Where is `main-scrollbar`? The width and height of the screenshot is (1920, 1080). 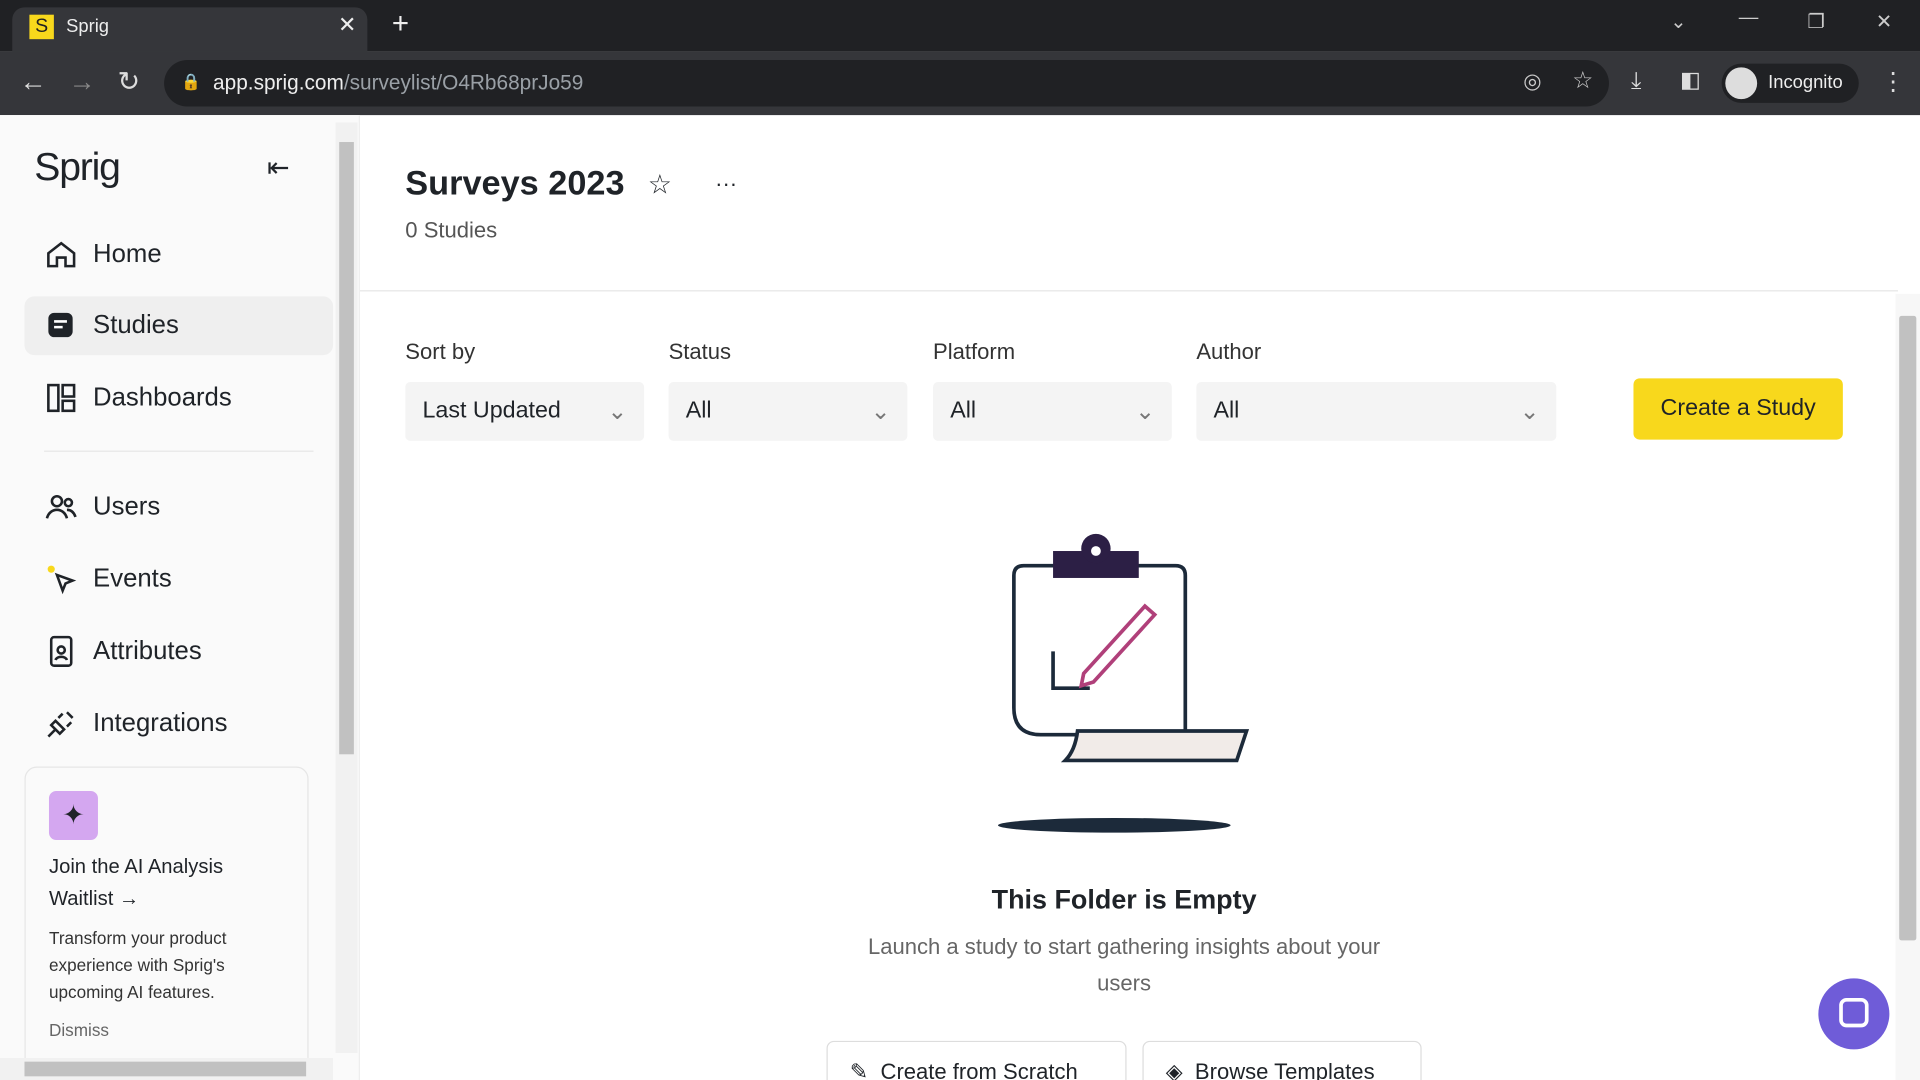
main-scrollbar is located at coordinates (1907, 686).